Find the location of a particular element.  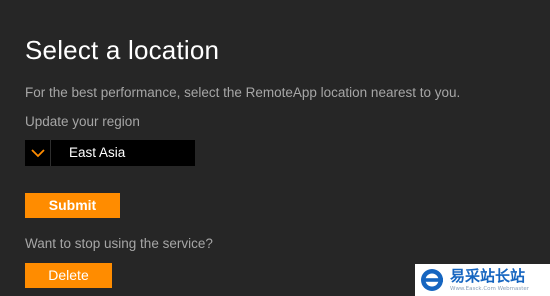

region-label: Update your region is located at coordinates (82, 121).